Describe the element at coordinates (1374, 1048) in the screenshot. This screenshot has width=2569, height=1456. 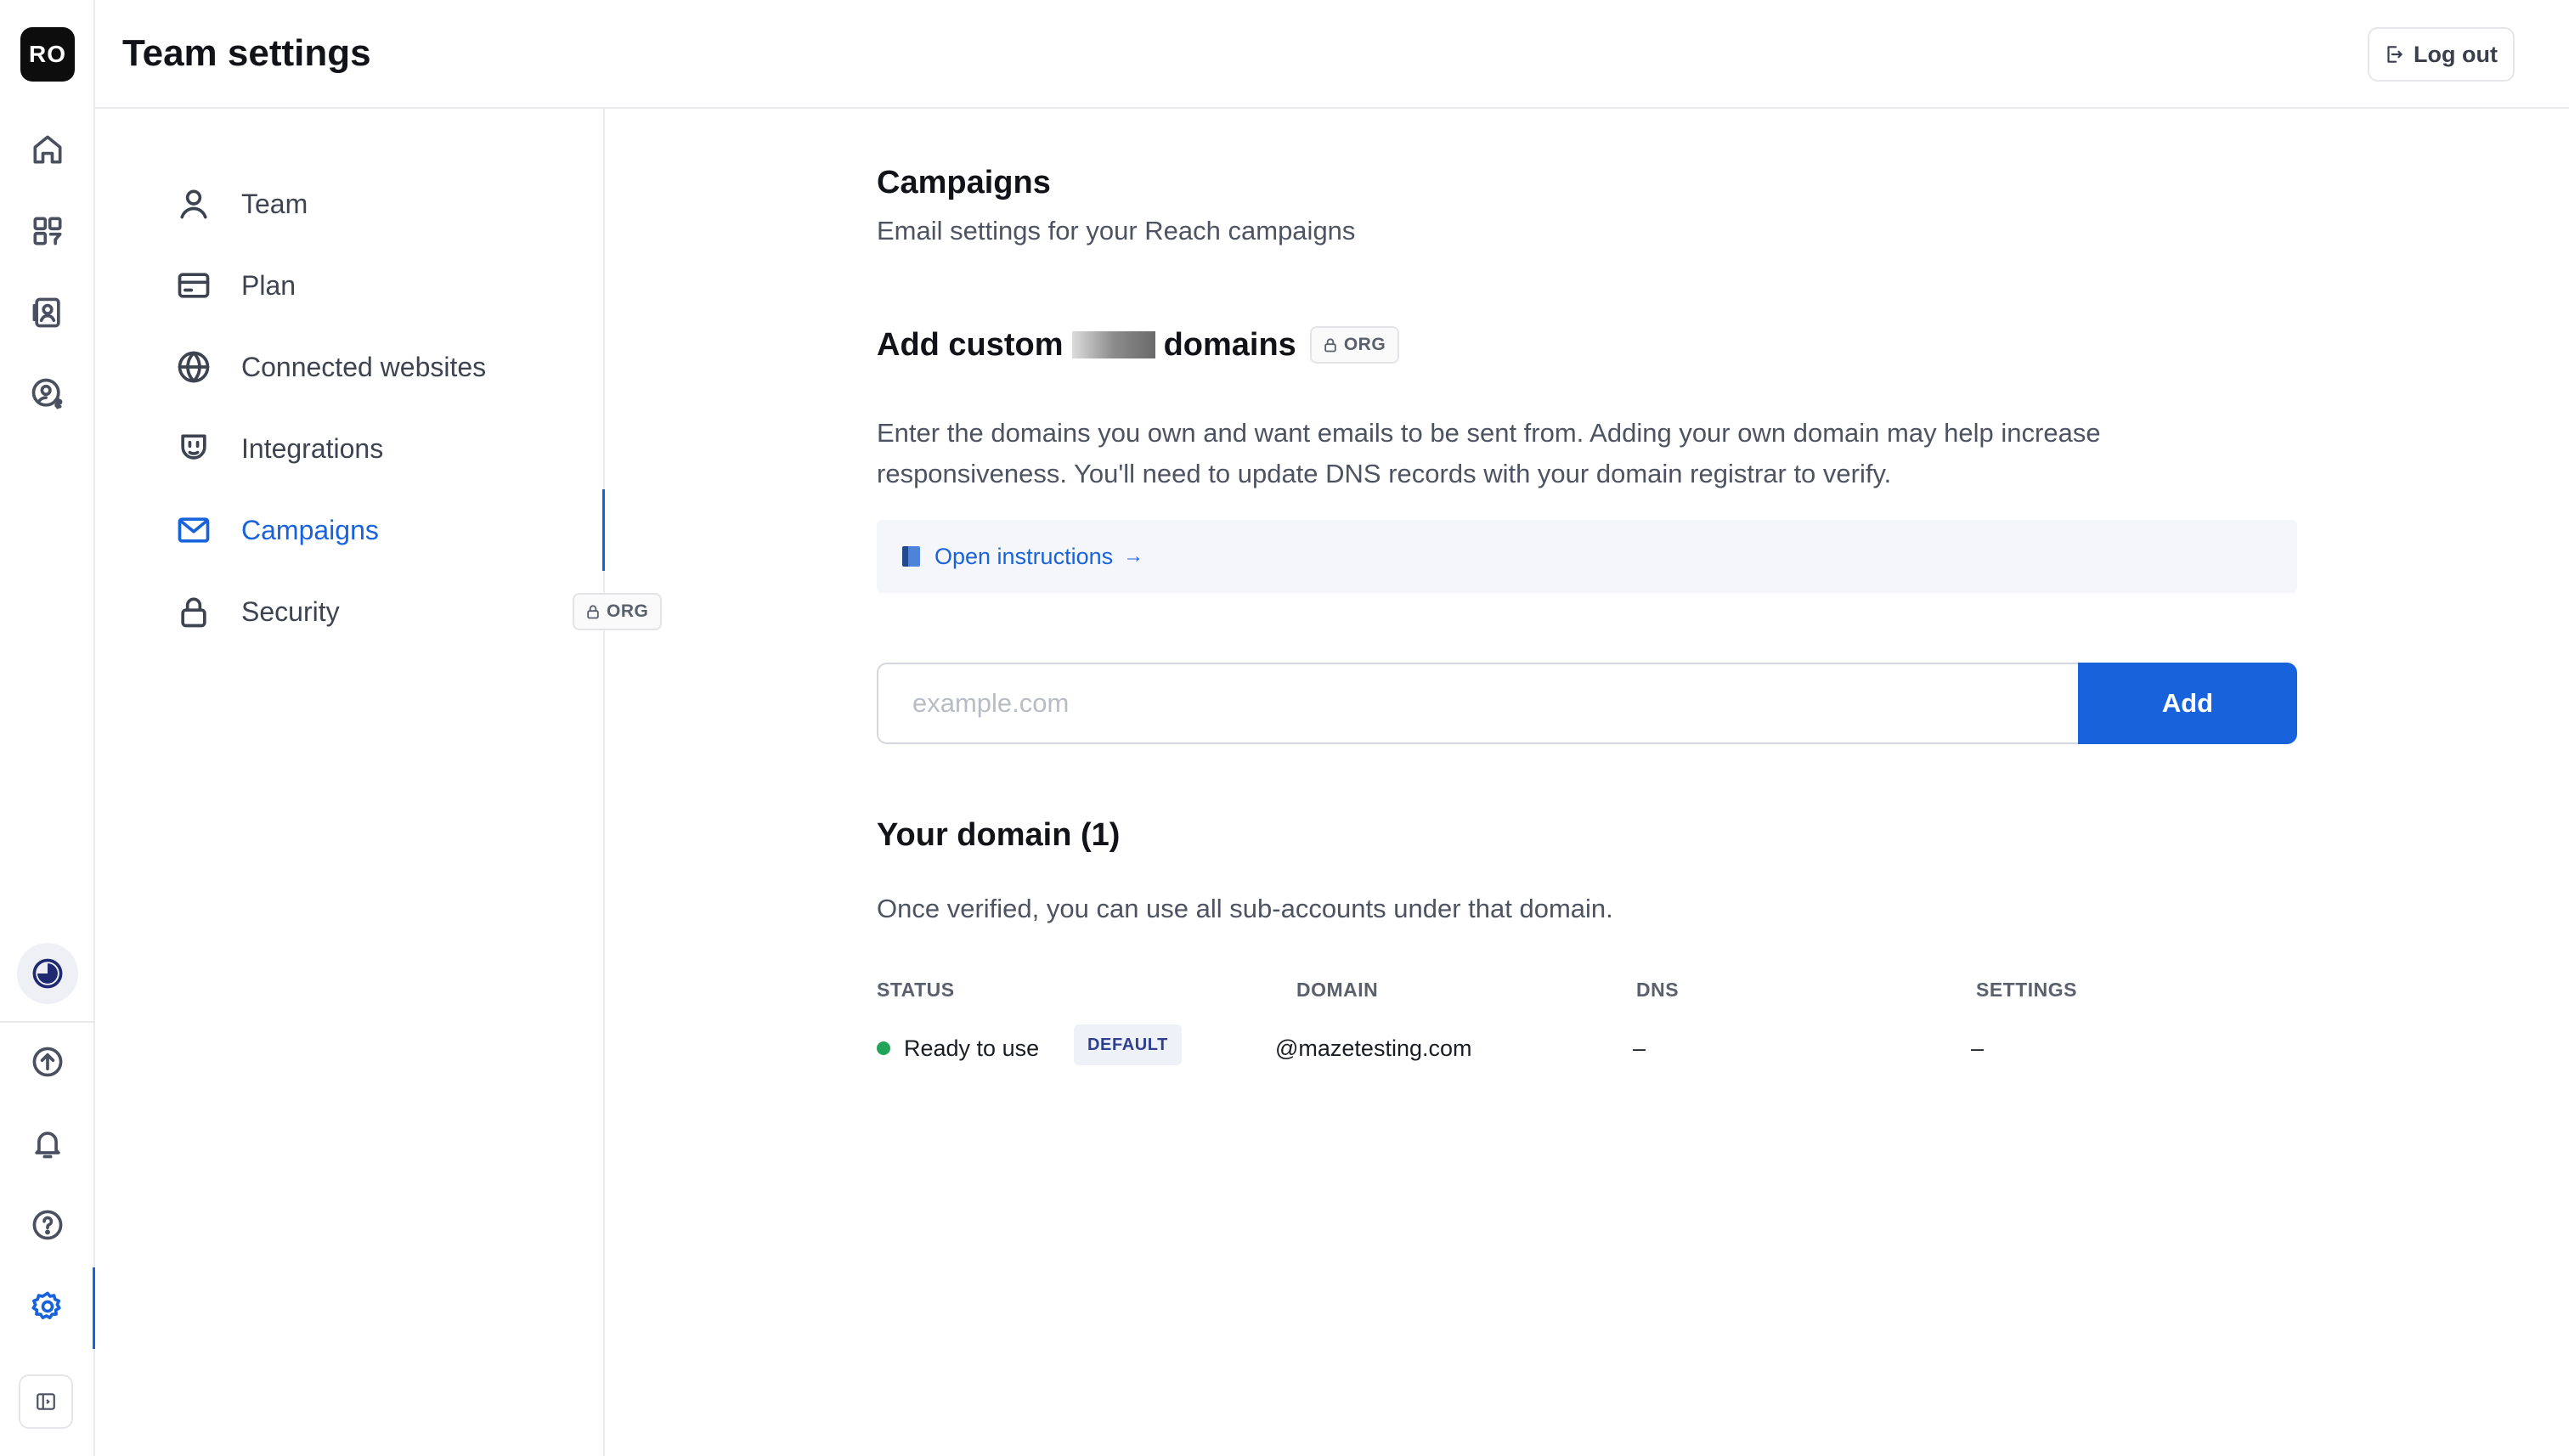
I see `domain-cell: @mazetesting.com` at that location.